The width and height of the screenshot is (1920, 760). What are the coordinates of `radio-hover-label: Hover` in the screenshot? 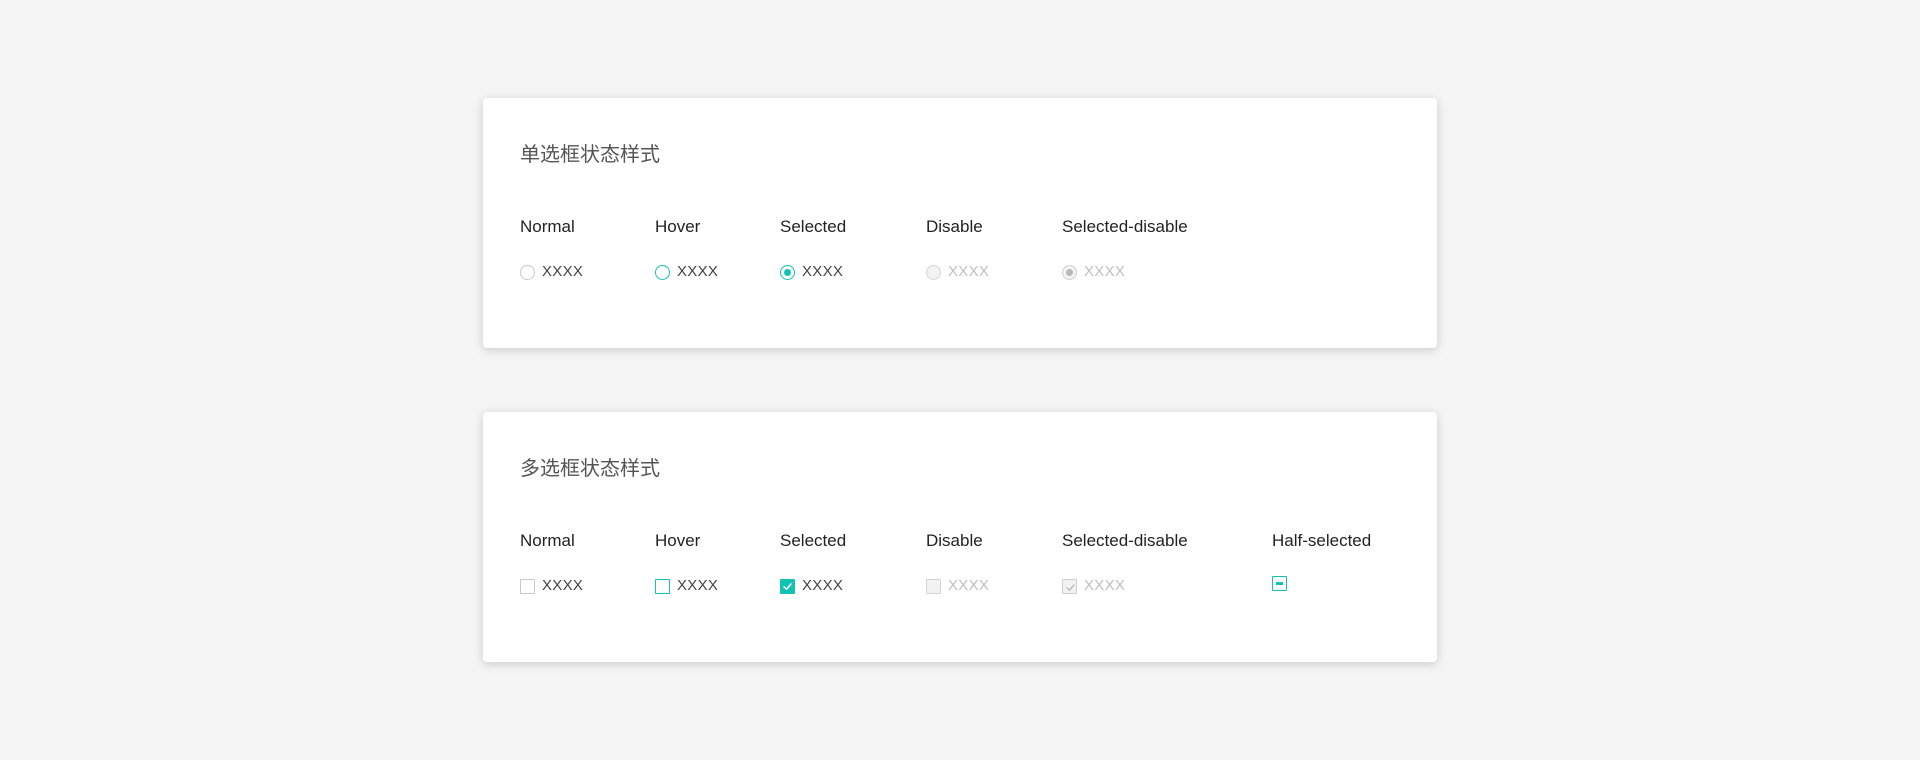 It's located at (678, 226).